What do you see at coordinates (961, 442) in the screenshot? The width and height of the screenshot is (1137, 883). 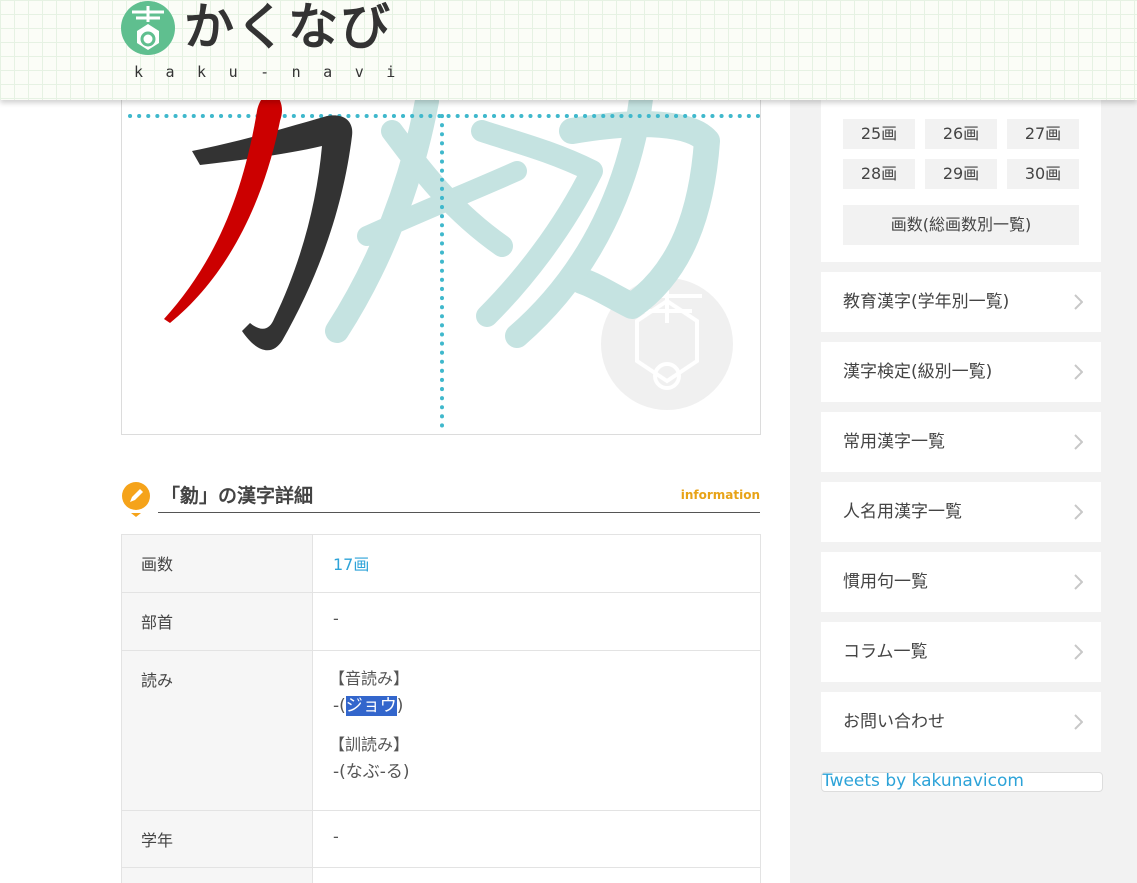 I see `menu-item-joyo-kanji: 常用漢字一覧` at bounding box center [961, 442].